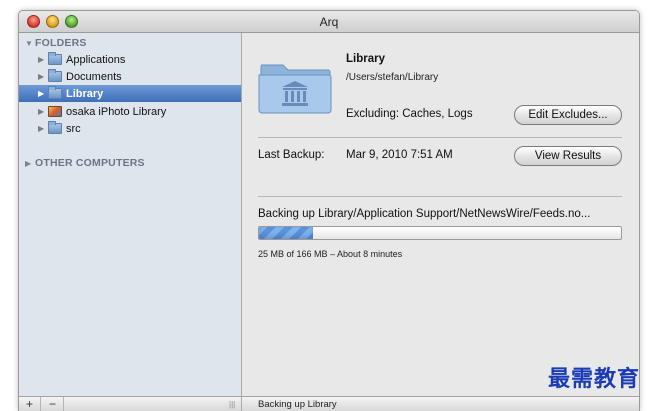 This screenshot has width=654, height=411. Describe the element at coordinates (130, 76) in the screenshot. I see `sidebar-item-documents: ▶ Documents` at that location.